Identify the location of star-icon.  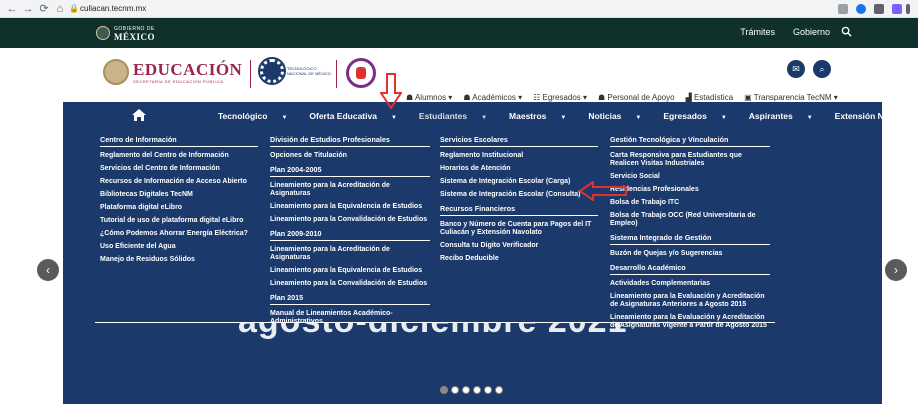
(861, 9).